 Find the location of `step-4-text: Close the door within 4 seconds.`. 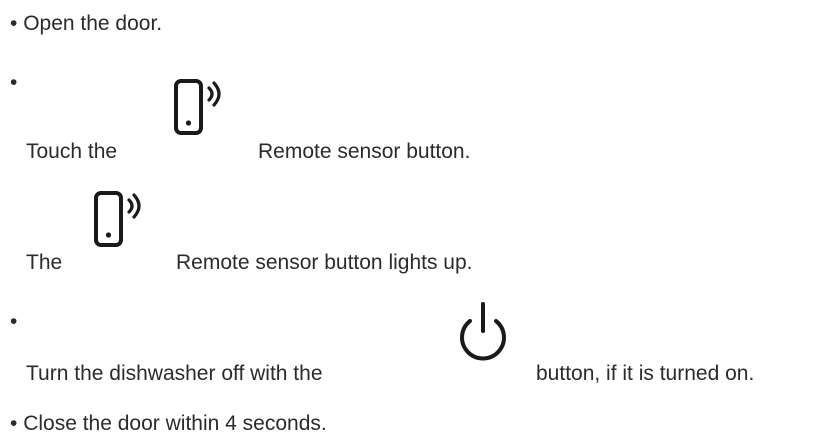

step-4-text: Close the door within 4 seconds. is located at coordinates (175, 423).